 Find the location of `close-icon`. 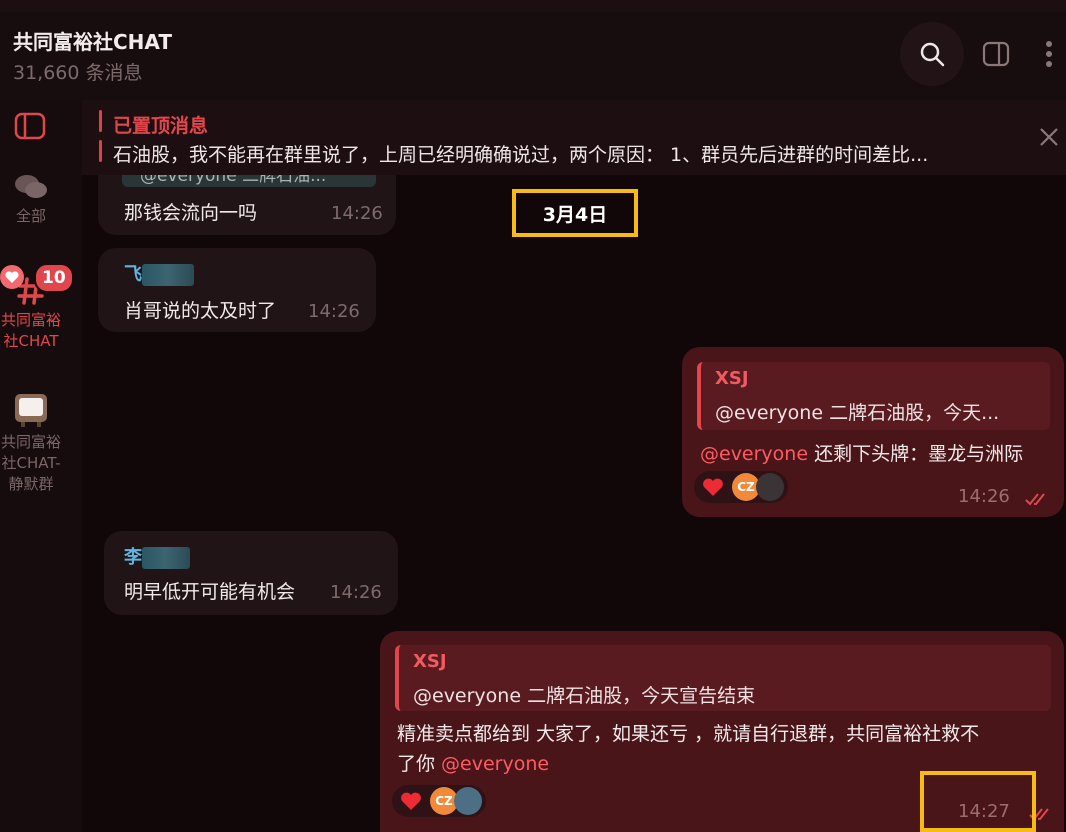

close-icon is located at coordinates (1049, 137).